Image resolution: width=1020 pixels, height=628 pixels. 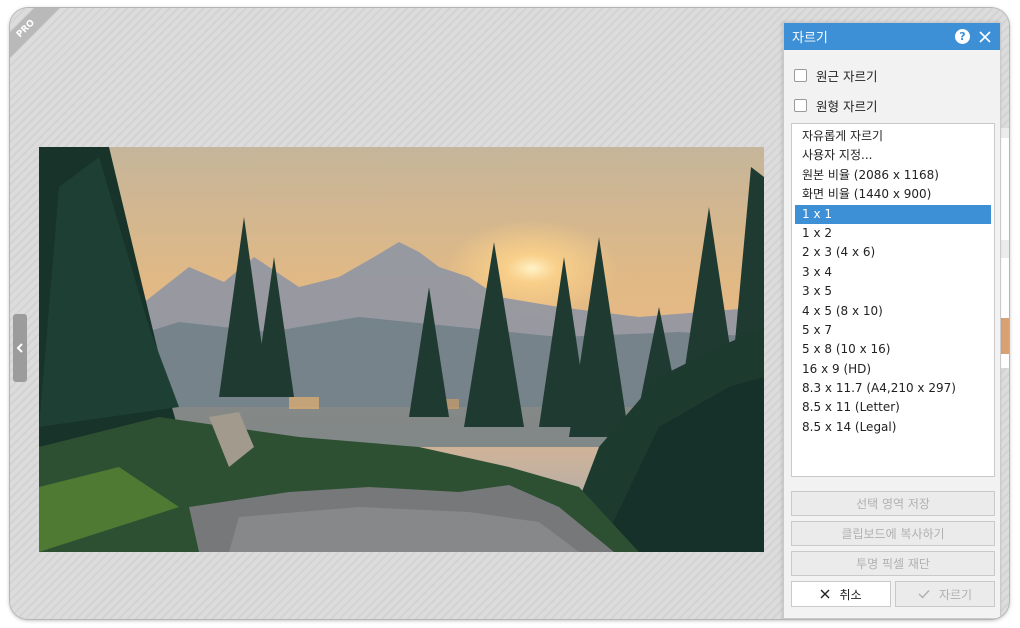 What do you see at coordinates (800, 105) in the screenshot?
I see `circle-crop-checkbox` at bounding box center [800, 105].